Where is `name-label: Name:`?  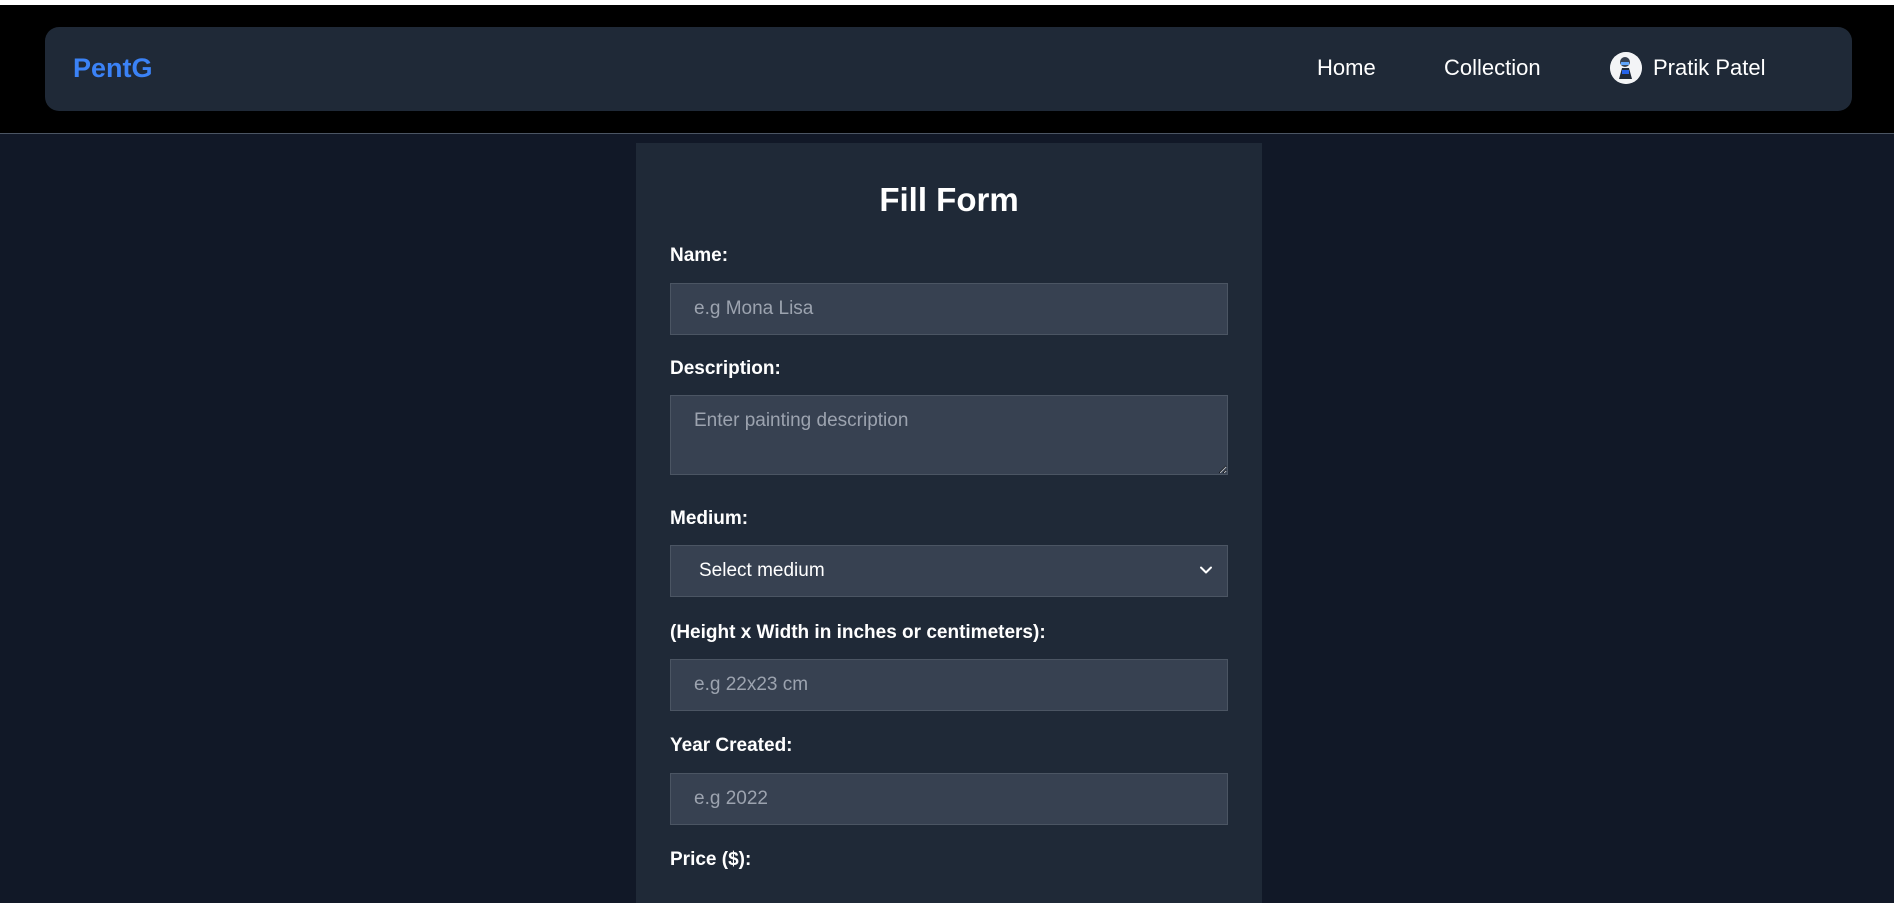 name-label: Name: is located at coordinates (699, 255).